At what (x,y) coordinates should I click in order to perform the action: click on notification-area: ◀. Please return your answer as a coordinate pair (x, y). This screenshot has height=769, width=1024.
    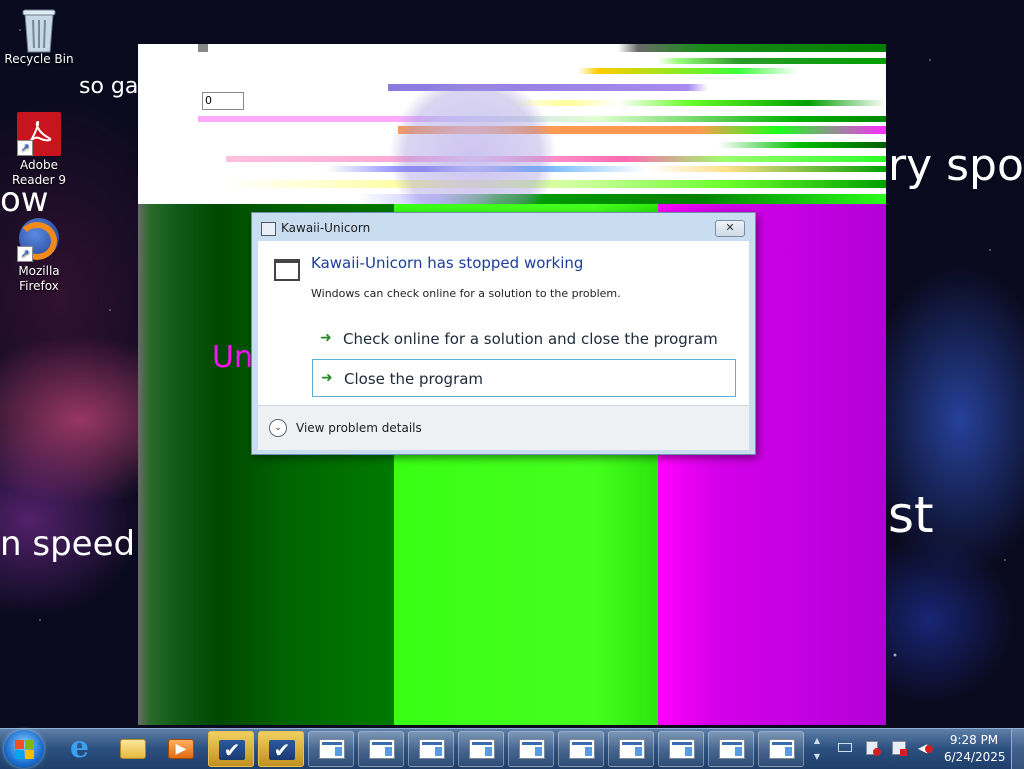
    Looking at the image, I should click on (892, 749).